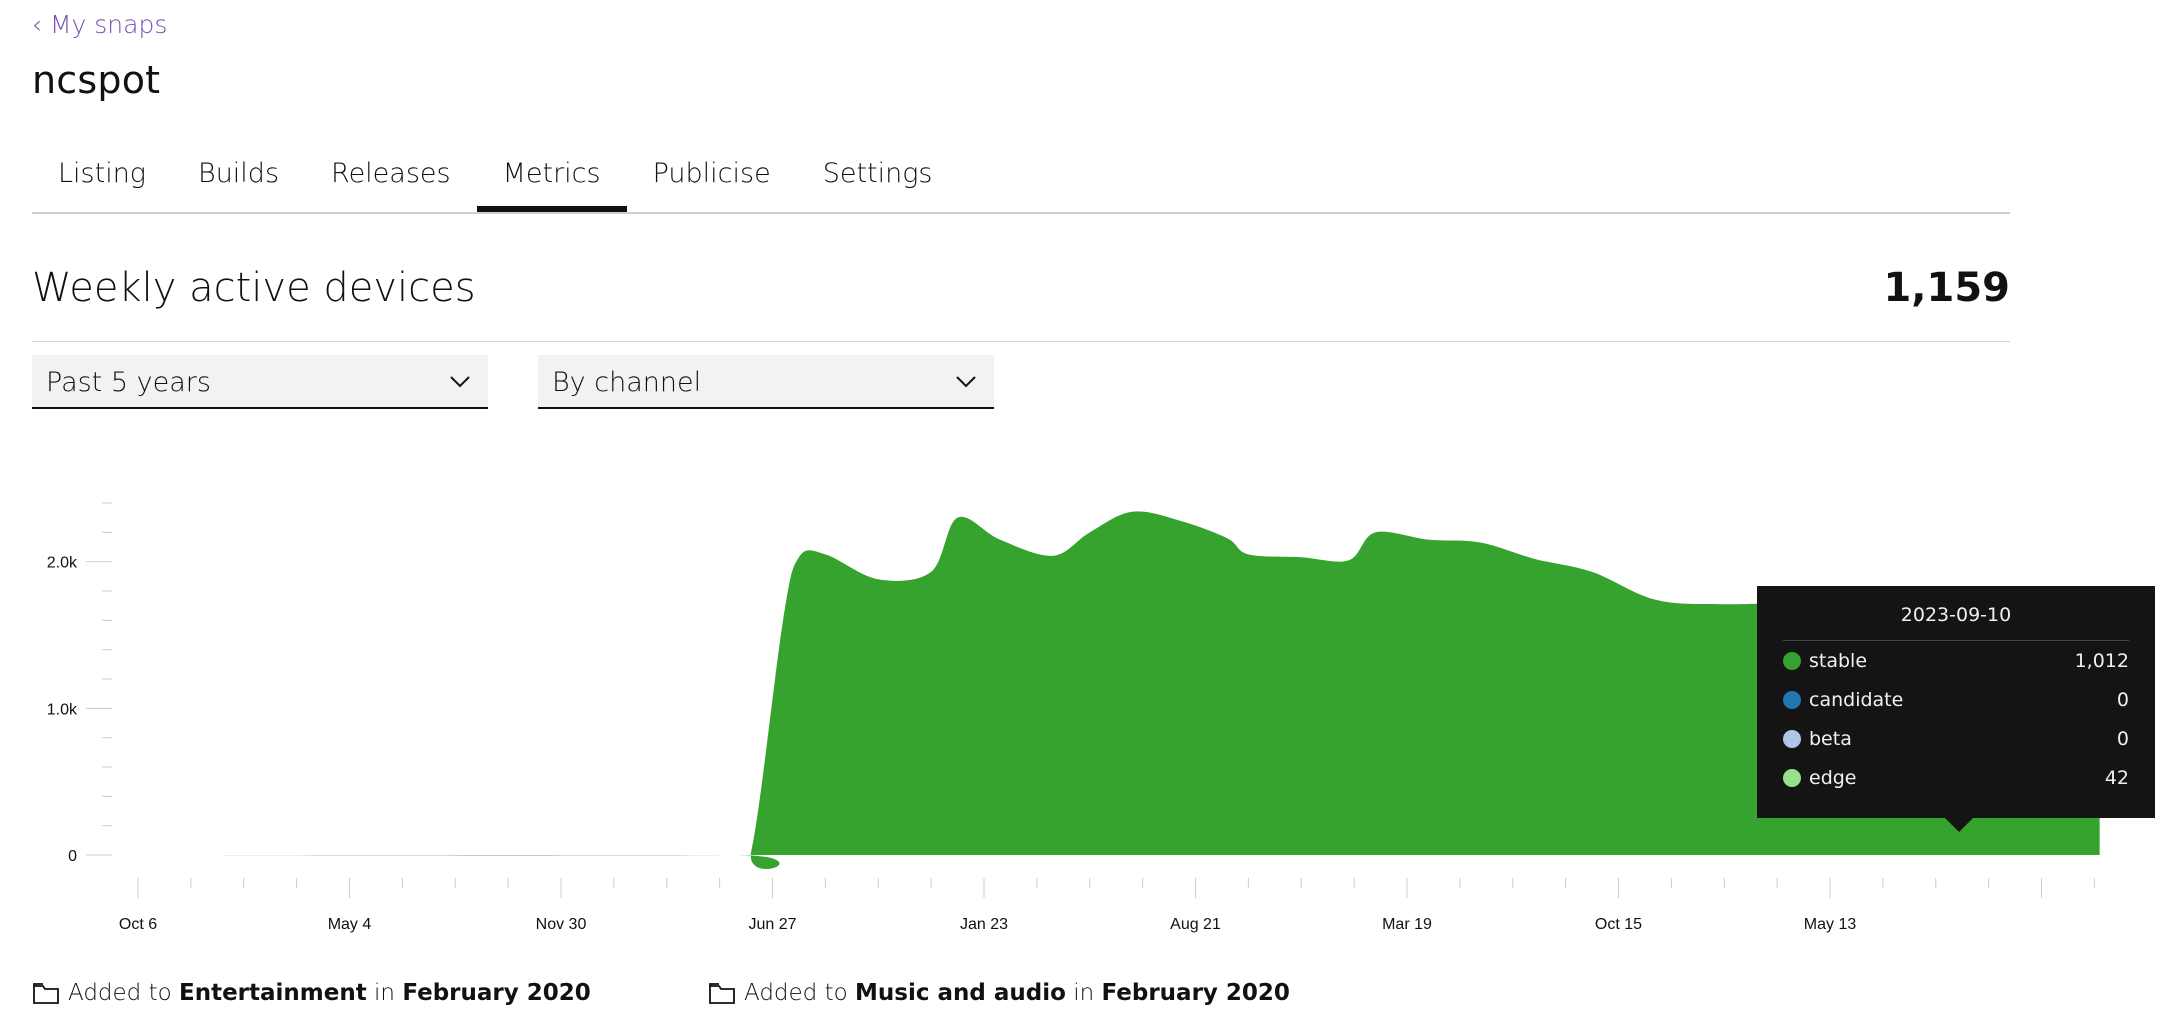  Describe the element at coordinates (712, 180) in the screenshot. I see `tab-publicise: Publicise` at that location.